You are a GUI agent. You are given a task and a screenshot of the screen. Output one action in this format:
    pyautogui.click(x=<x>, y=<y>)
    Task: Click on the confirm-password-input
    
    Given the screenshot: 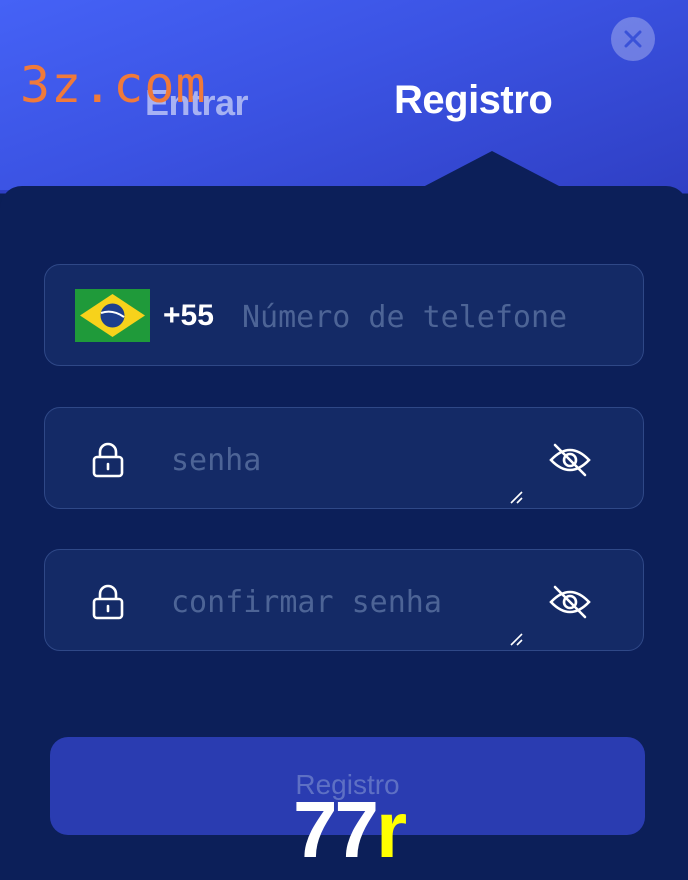 What is the action you would take?
    pyautogui.click(x=346, y=602)
    